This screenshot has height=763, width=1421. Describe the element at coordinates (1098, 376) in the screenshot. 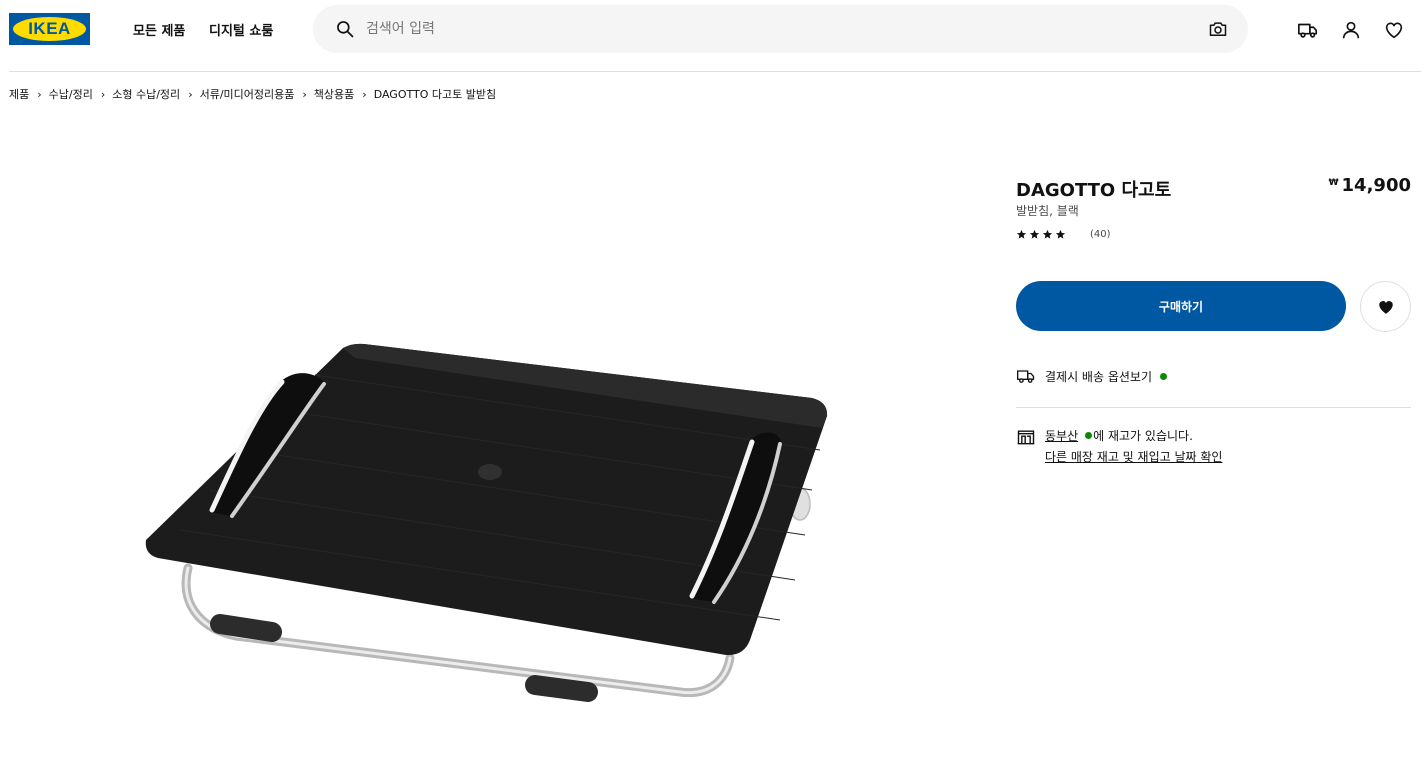

I see `delivery-text: 결제시 배송 옵션보기` at that location.